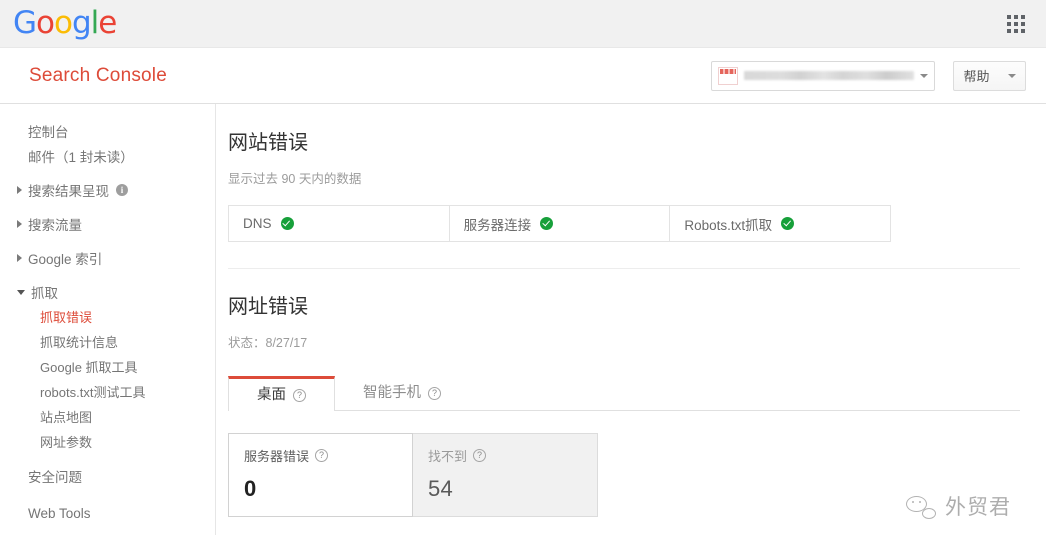  I want to click on logo-letter-o2: o, so click(63, 23).